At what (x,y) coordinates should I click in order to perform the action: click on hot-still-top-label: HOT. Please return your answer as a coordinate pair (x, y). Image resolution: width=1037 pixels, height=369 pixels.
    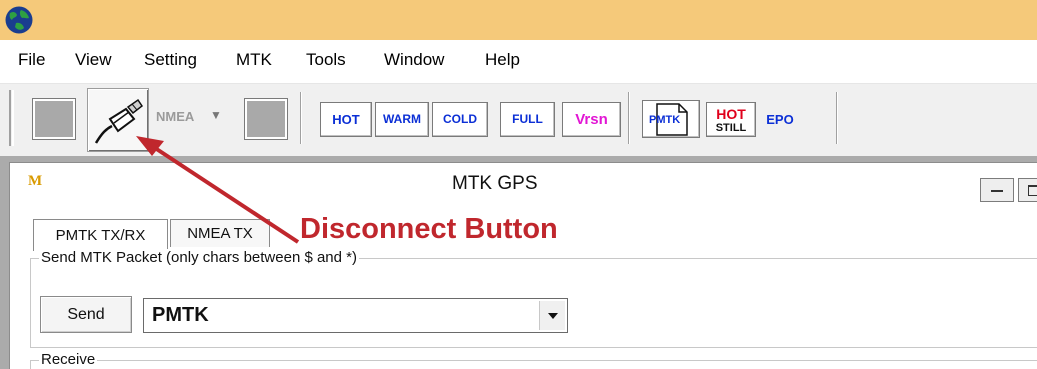
    Looking at the image, I should click on (731, 114).